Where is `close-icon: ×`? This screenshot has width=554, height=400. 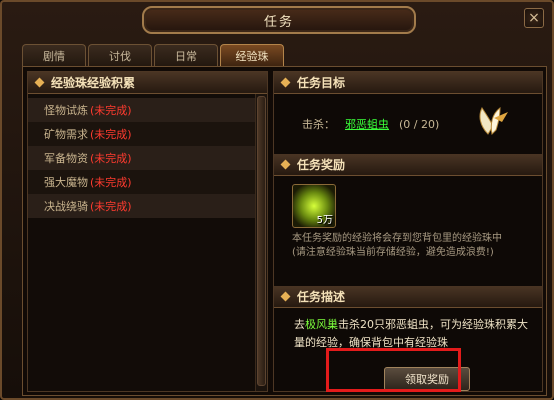 close-icon: × is located at coordinates (534, 18).